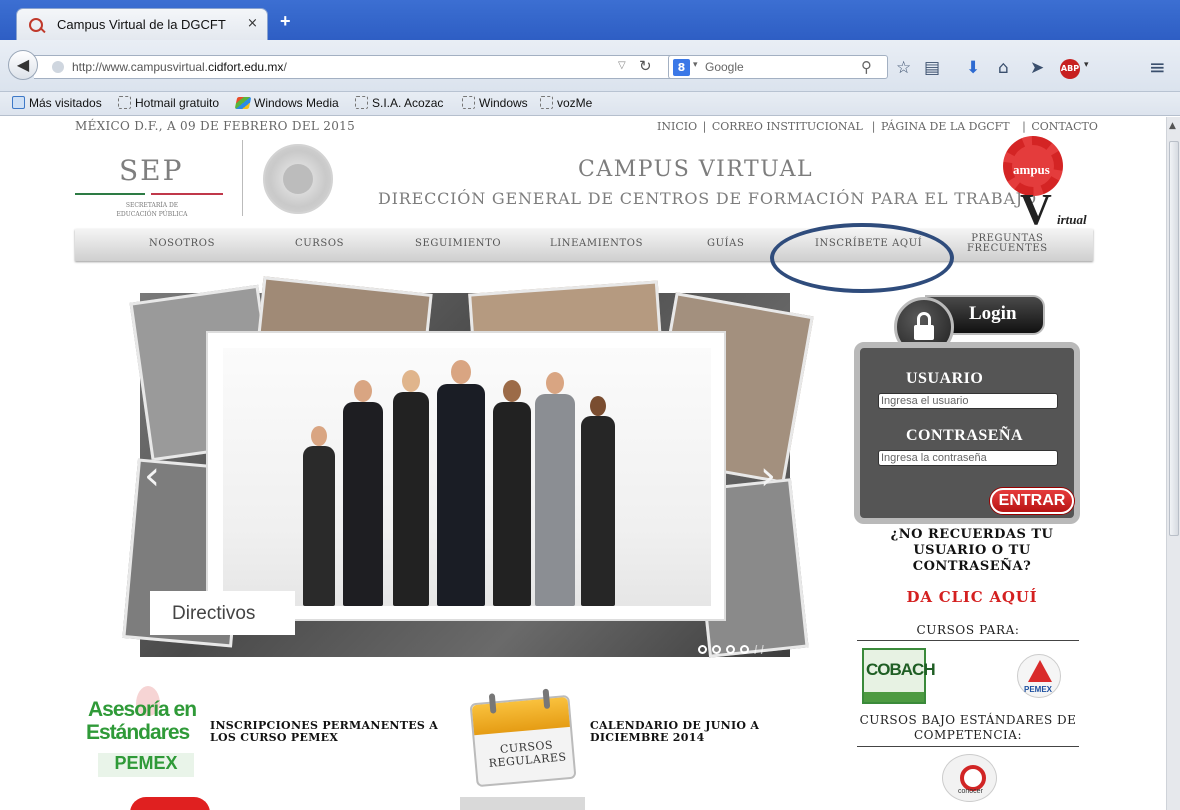 The height and width of the screenshot is (810, 1180). What do you see at coordinates (286, 103) in the screenshot?
I see `bookmark-windows-media: Windows Media` at bounding box center [286, 103].